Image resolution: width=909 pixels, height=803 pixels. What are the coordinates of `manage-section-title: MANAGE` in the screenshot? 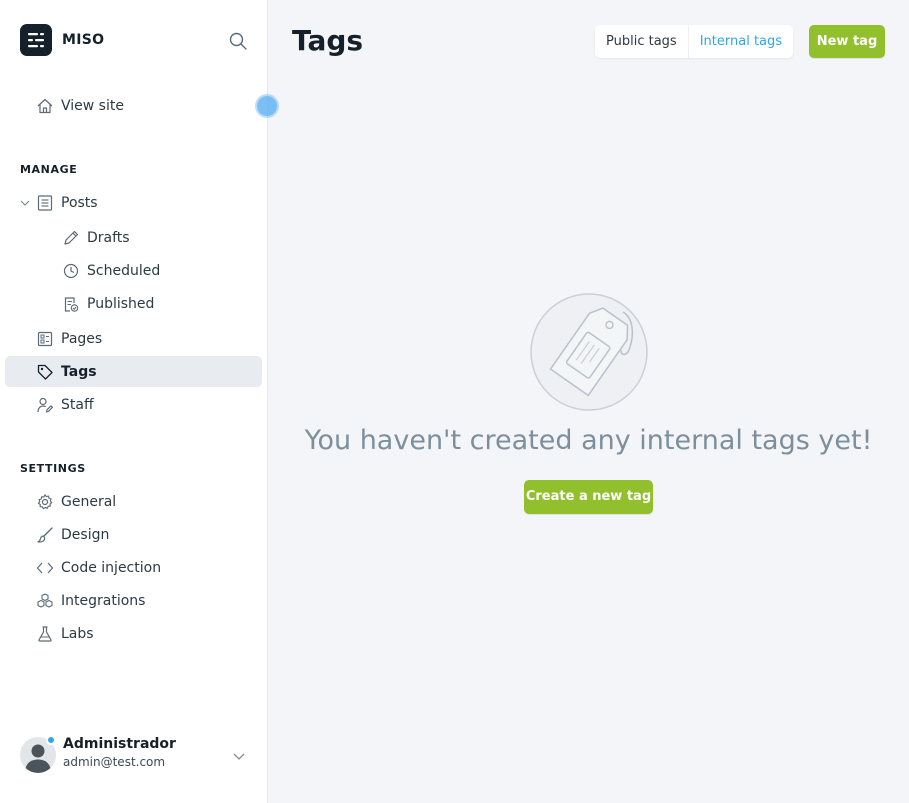 It's located at (49, 169).